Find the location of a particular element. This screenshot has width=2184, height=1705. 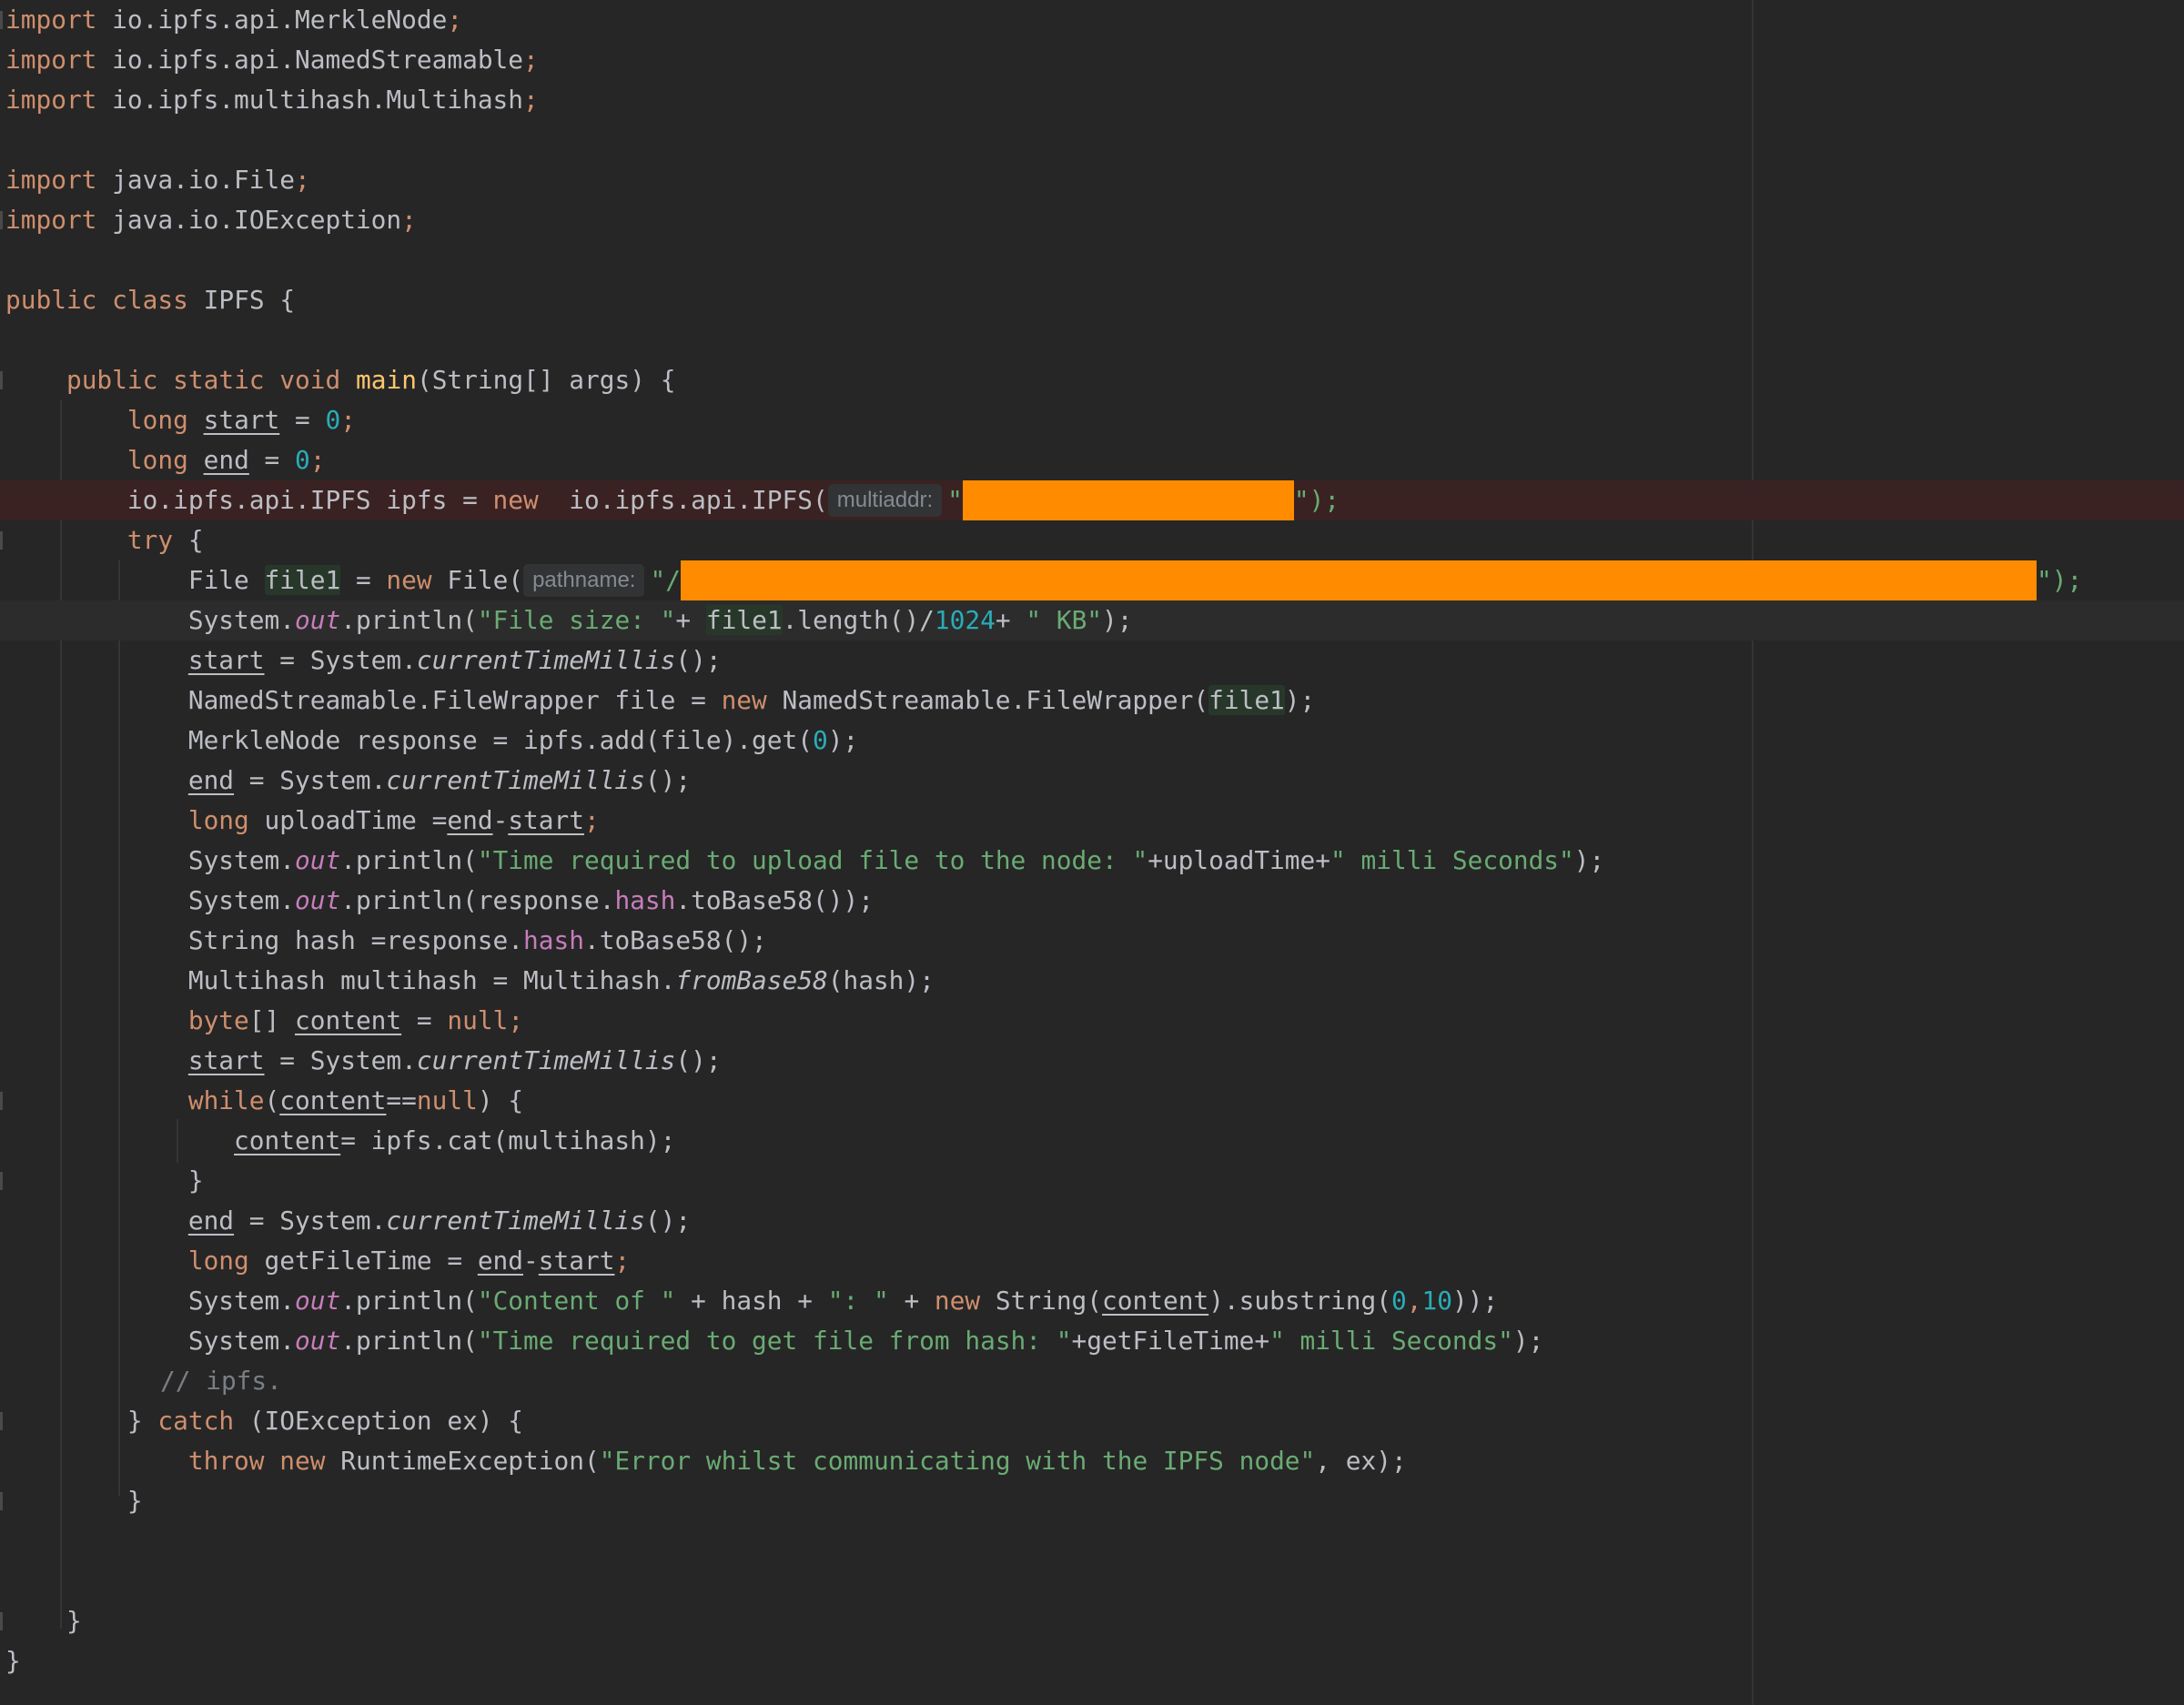

code-line: import java.io.File; is located at coordinates (1092, 180).